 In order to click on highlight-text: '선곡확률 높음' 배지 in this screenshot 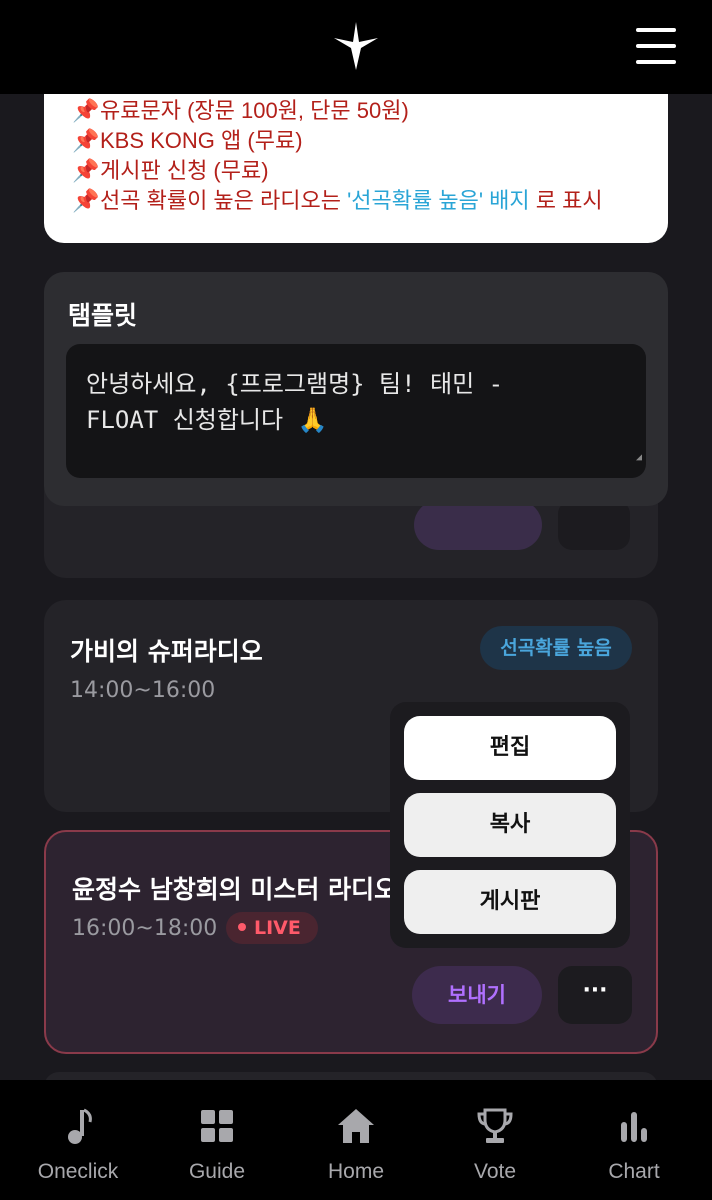, I will do `click(438, 200)`.